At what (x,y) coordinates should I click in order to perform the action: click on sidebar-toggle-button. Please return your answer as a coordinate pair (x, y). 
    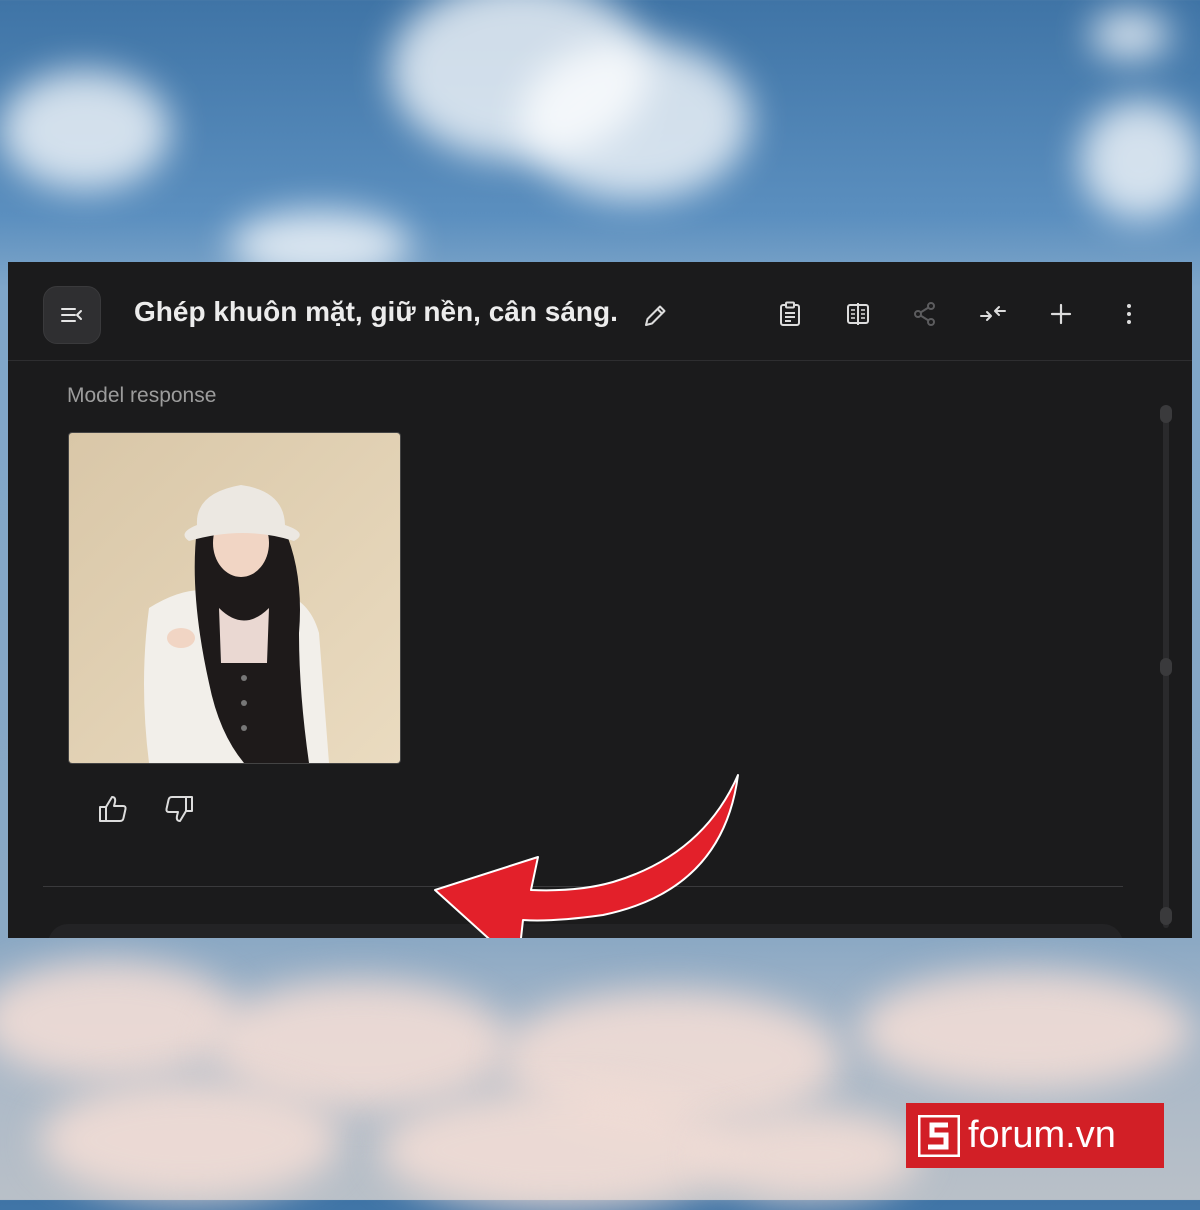
    Looking at the image, I should click on (72, 315).